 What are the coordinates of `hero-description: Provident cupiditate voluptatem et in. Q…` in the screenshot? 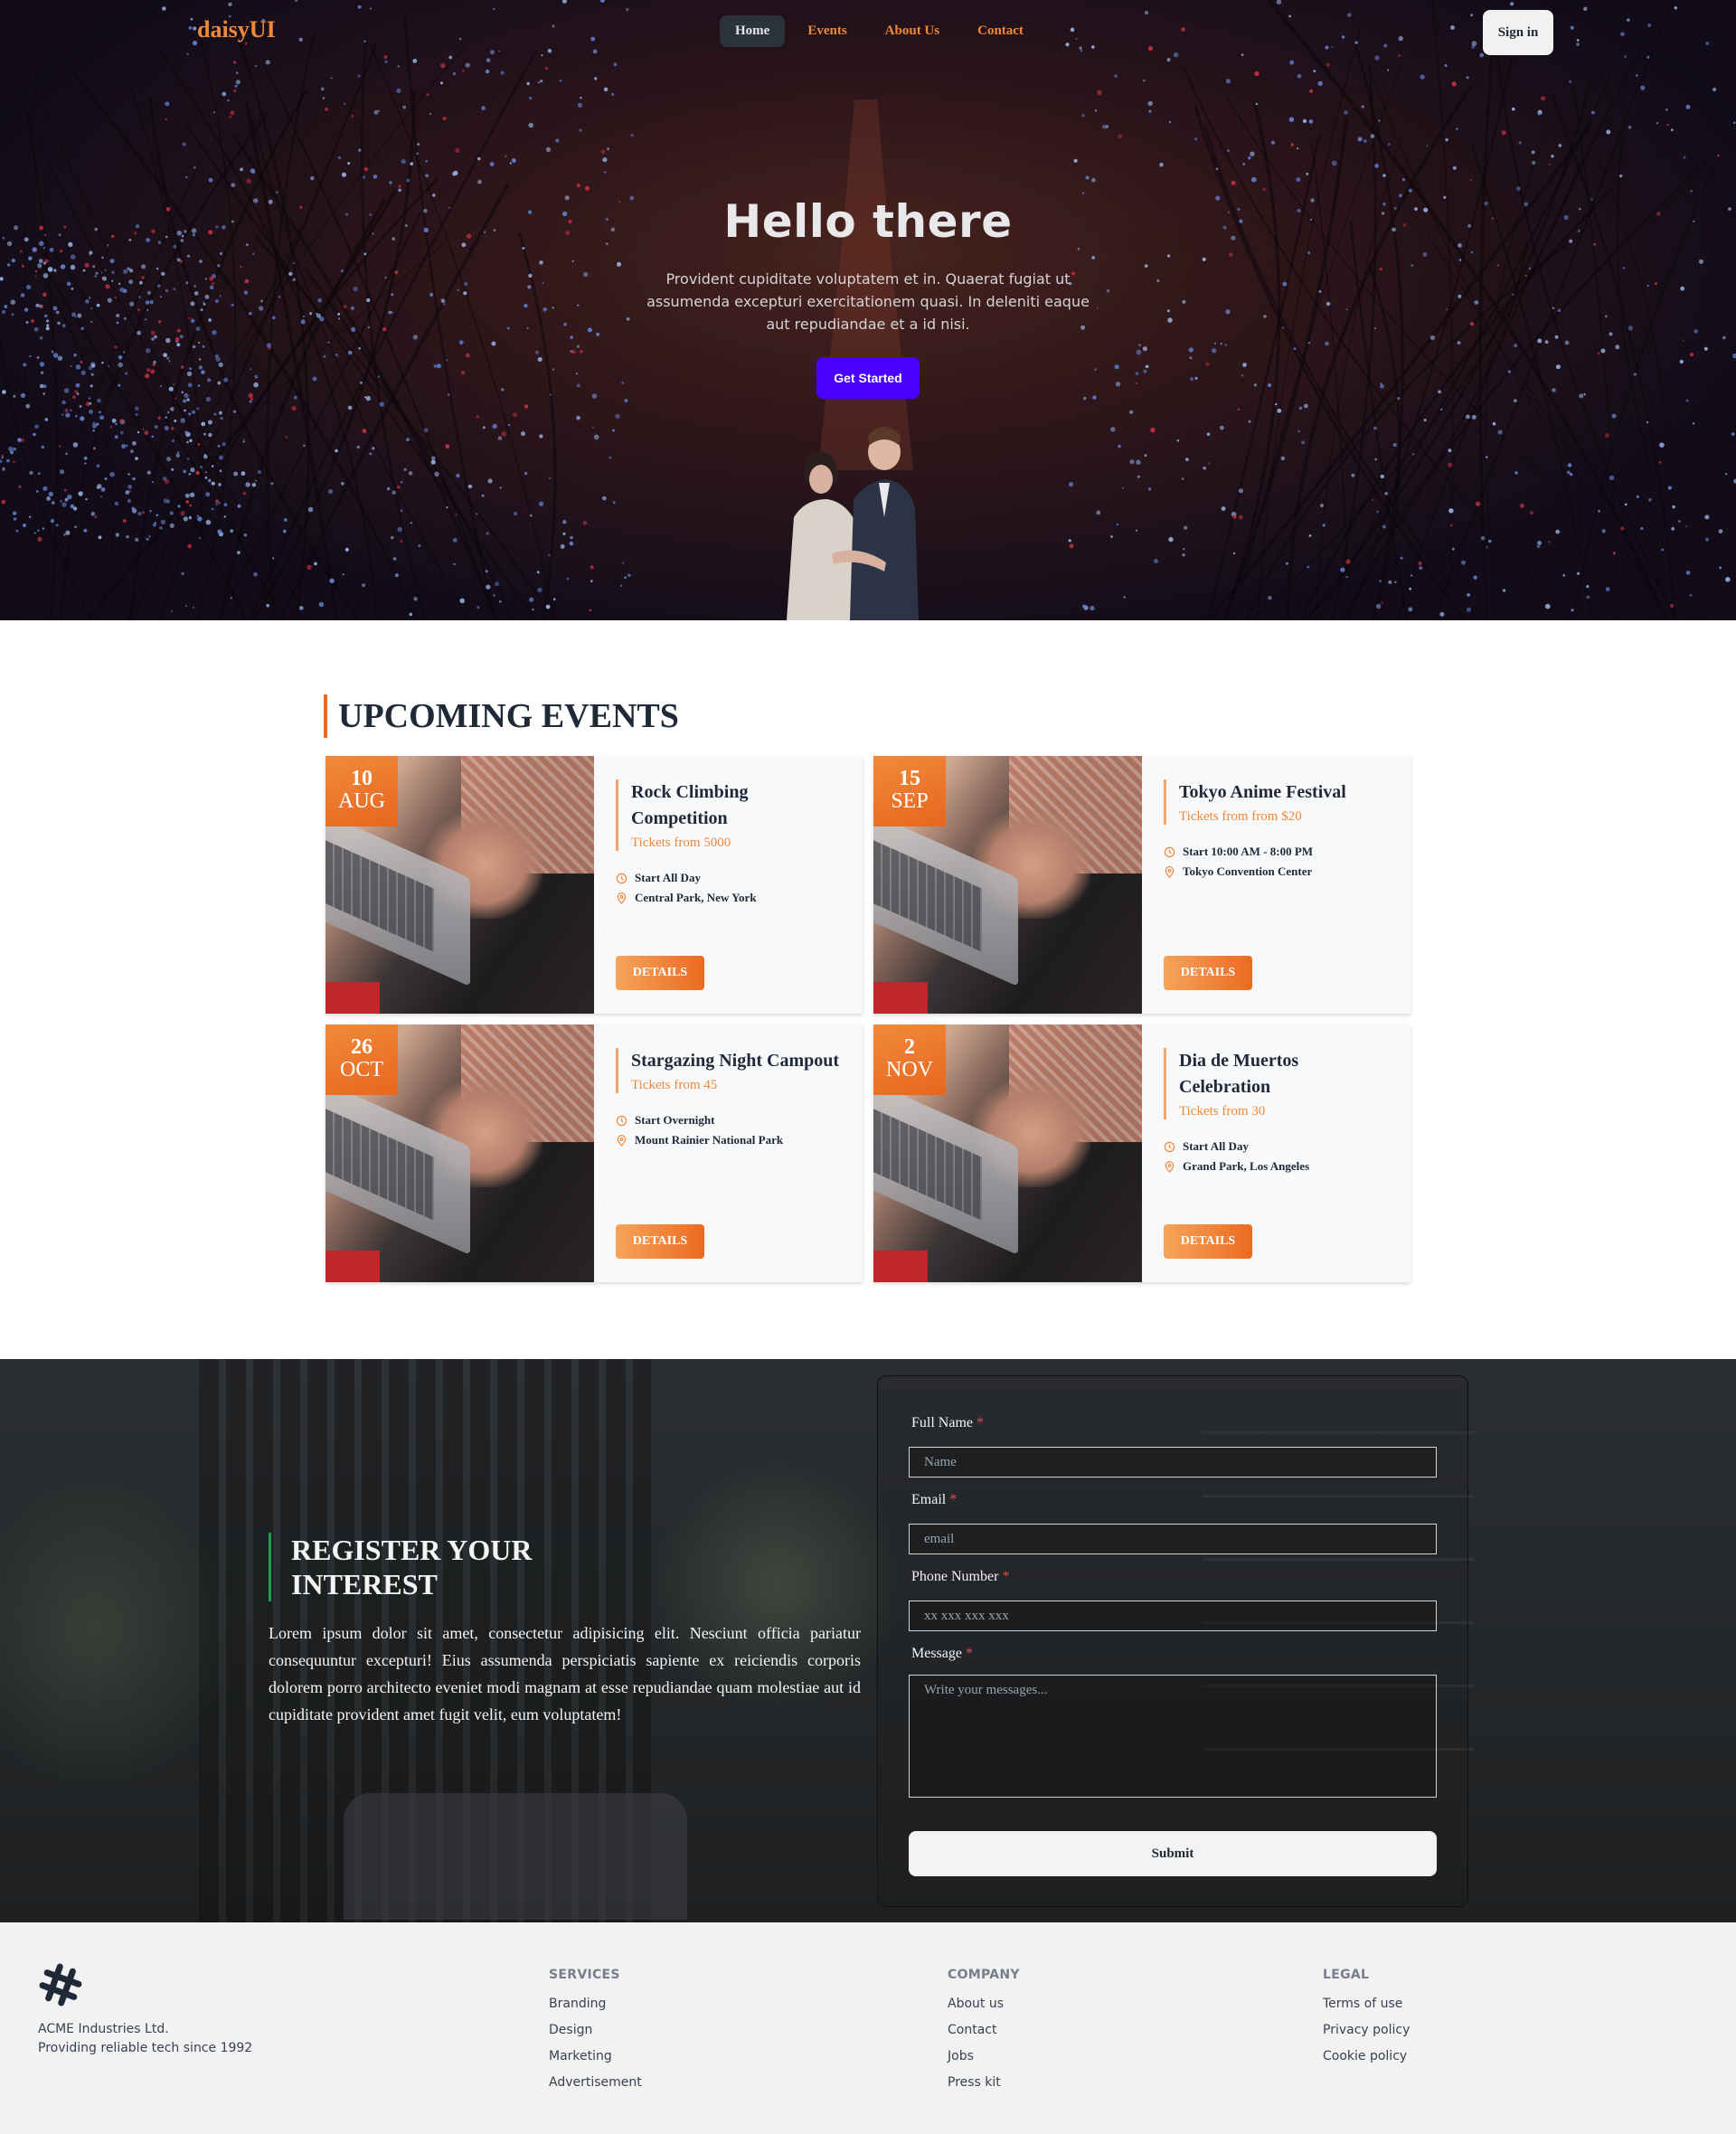 It's located at (868, 301).